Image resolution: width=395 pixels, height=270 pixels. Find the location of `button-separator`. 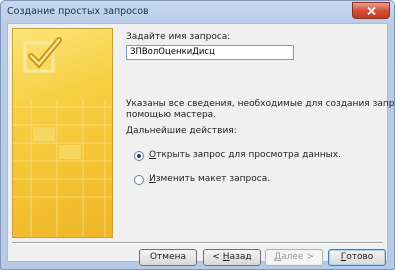

button-separator is located at coordinates (197, 243).